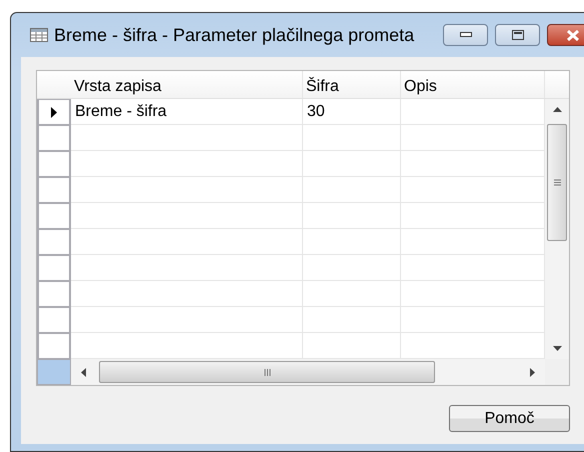 Image resolution: width=584 pixels, height=452 pixels. Describe the element at coordinates (557, 348) in the screenshot. I see `scroll-down-icon` at that location.